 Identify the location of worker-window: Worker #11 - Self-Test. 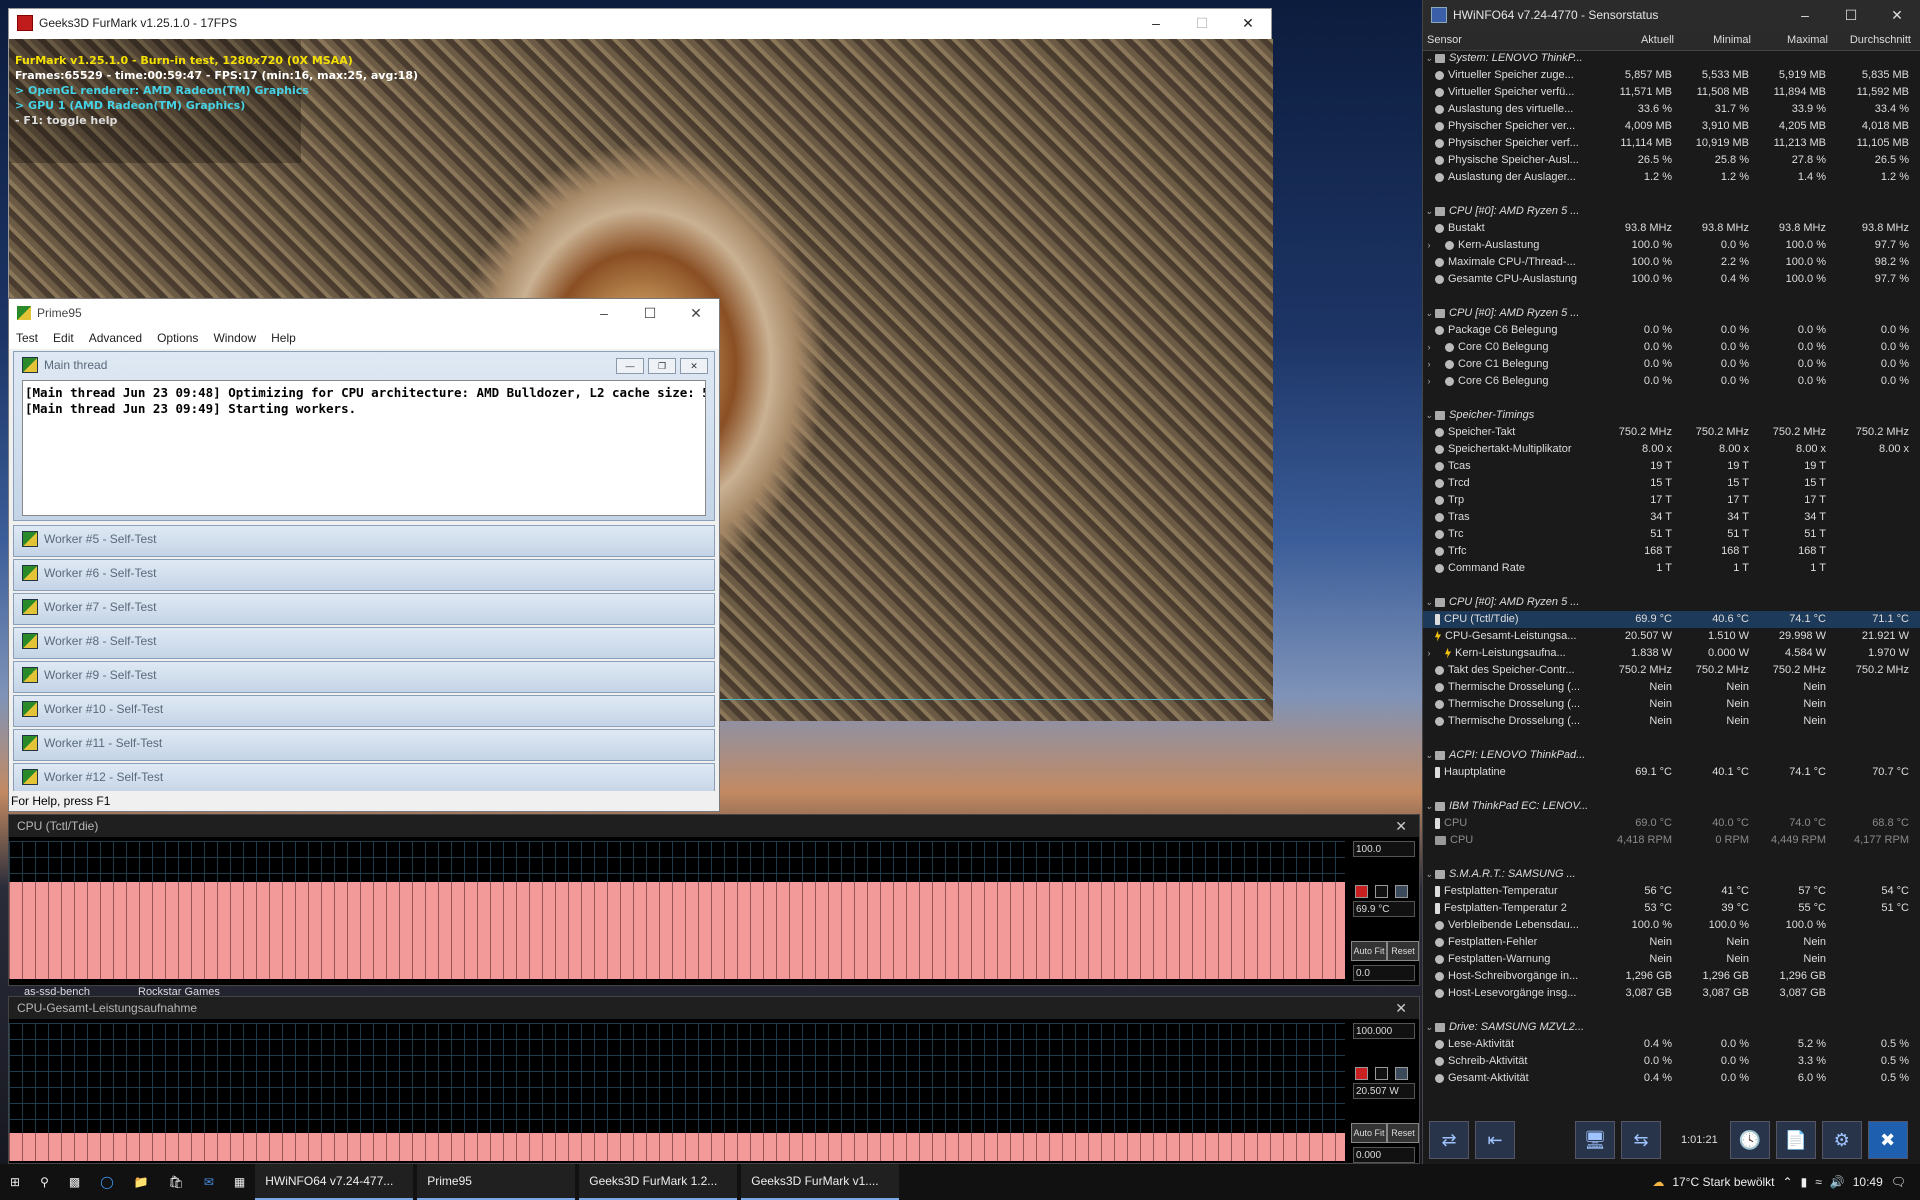
(364, 745).